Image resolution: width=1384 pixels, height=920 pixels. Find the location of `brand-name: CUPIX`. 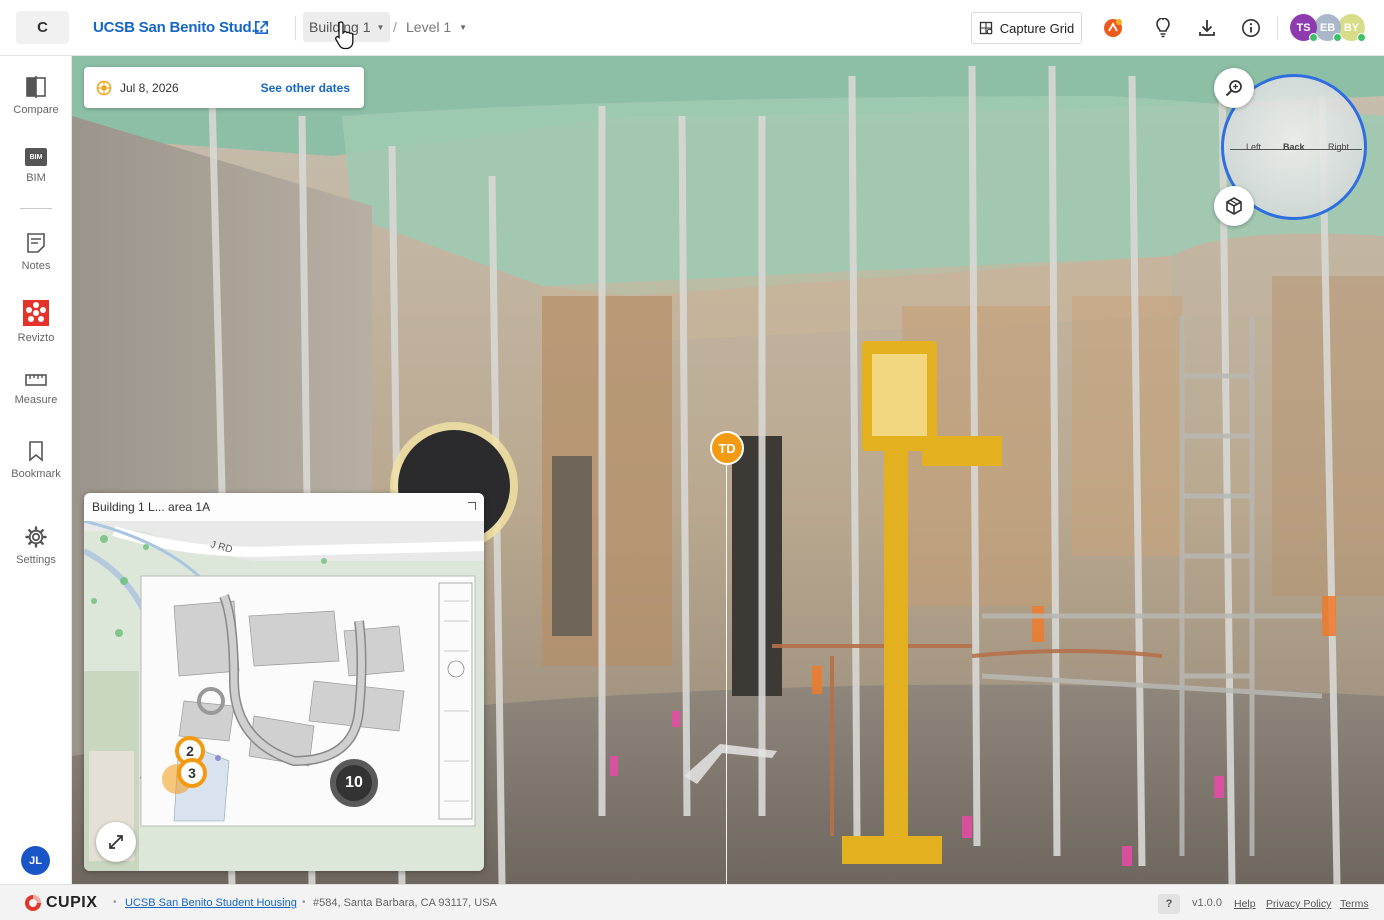

brand-name: CUPIX is located at coordinates (72, 902).